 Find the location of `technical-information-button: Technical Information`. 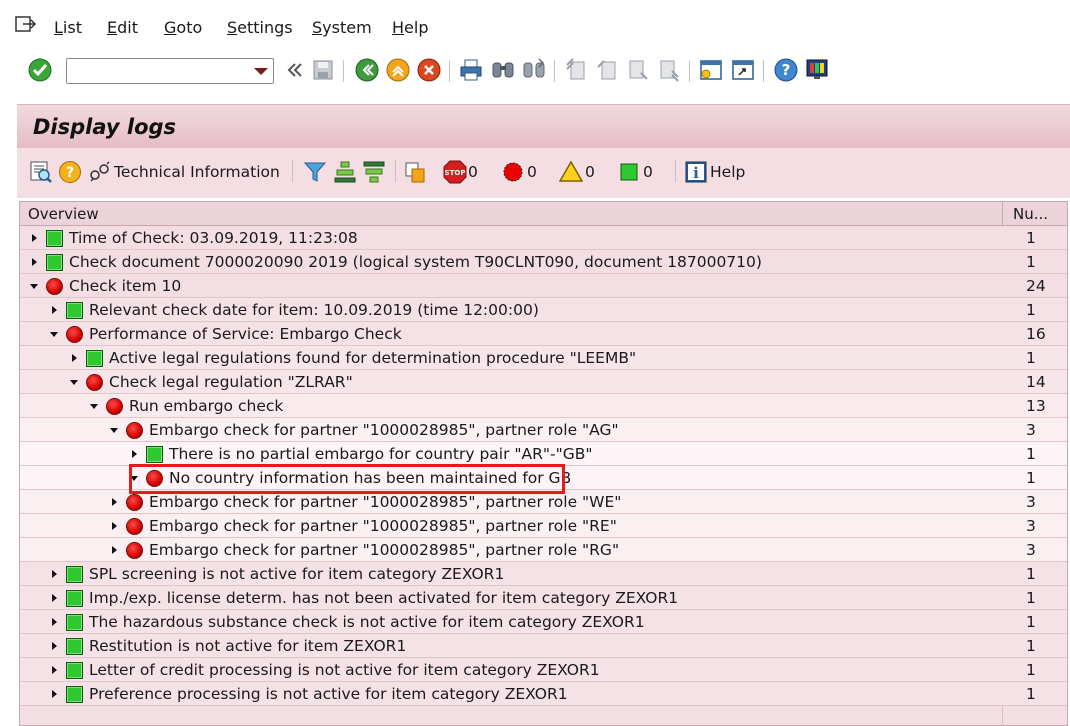

technical-information-button: Technical Information is located at coordinates (197, 172).